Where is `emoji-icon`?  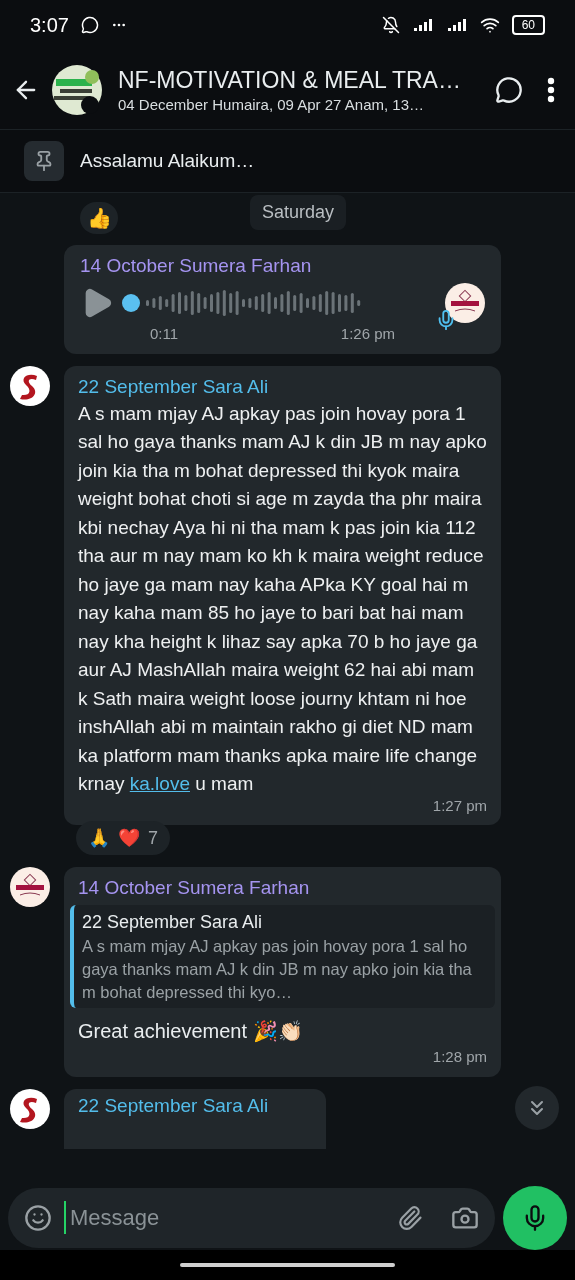 emoji-icon is located at coordinates (38, 1217).